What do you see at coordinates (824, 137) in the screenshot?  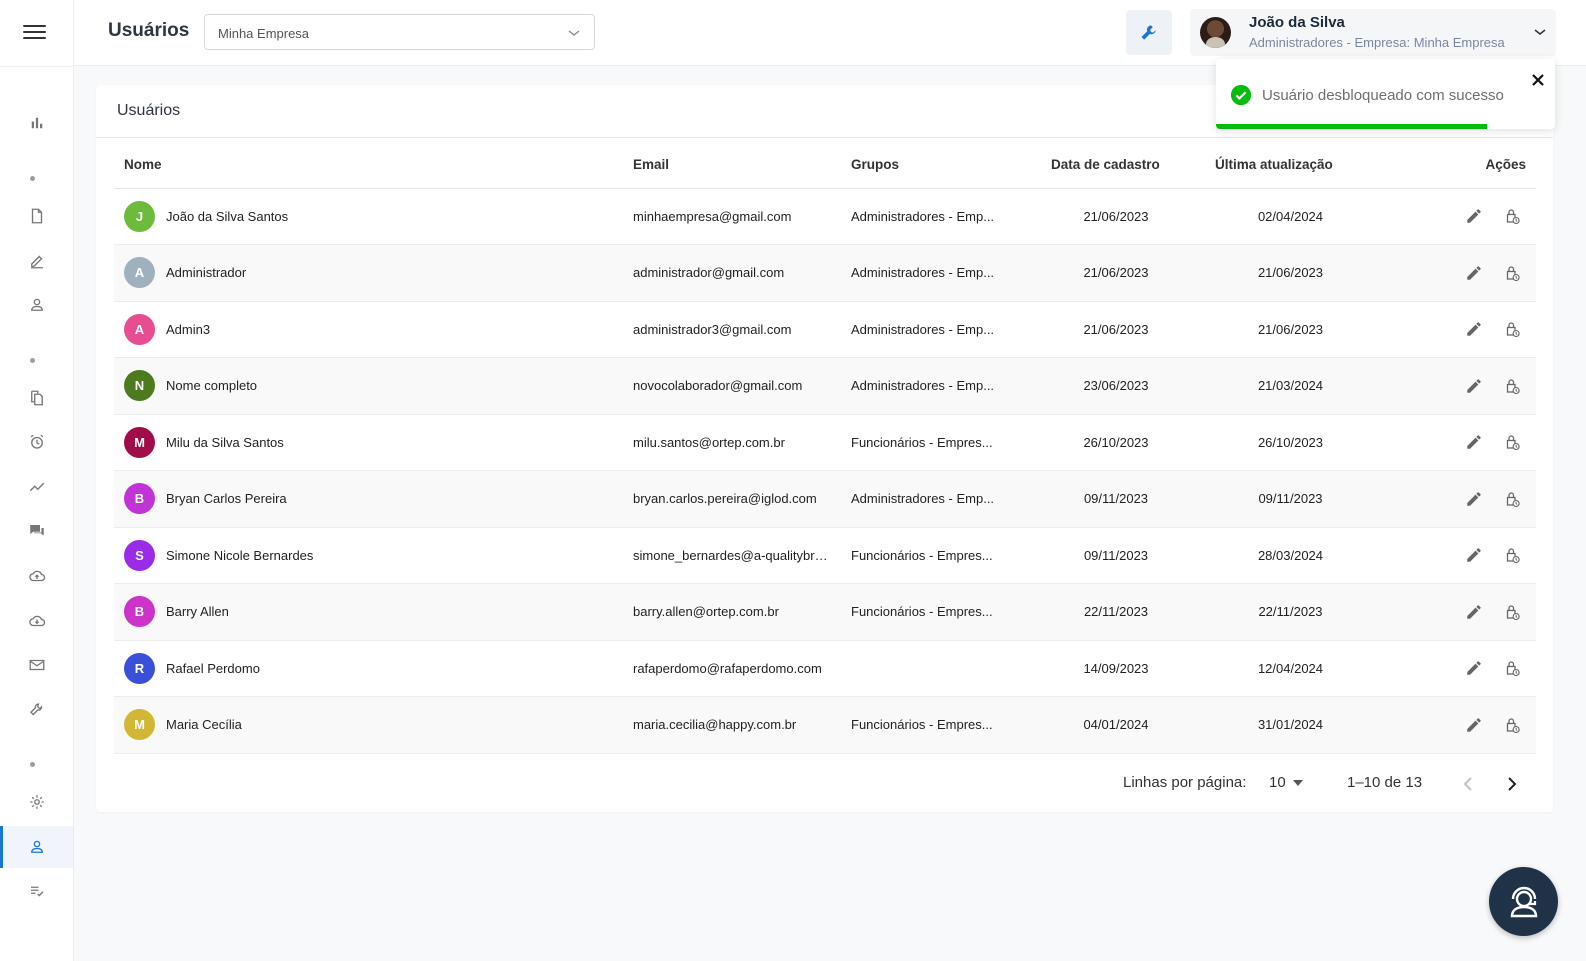 I see `card-divider` at bounding box center [824, 137].